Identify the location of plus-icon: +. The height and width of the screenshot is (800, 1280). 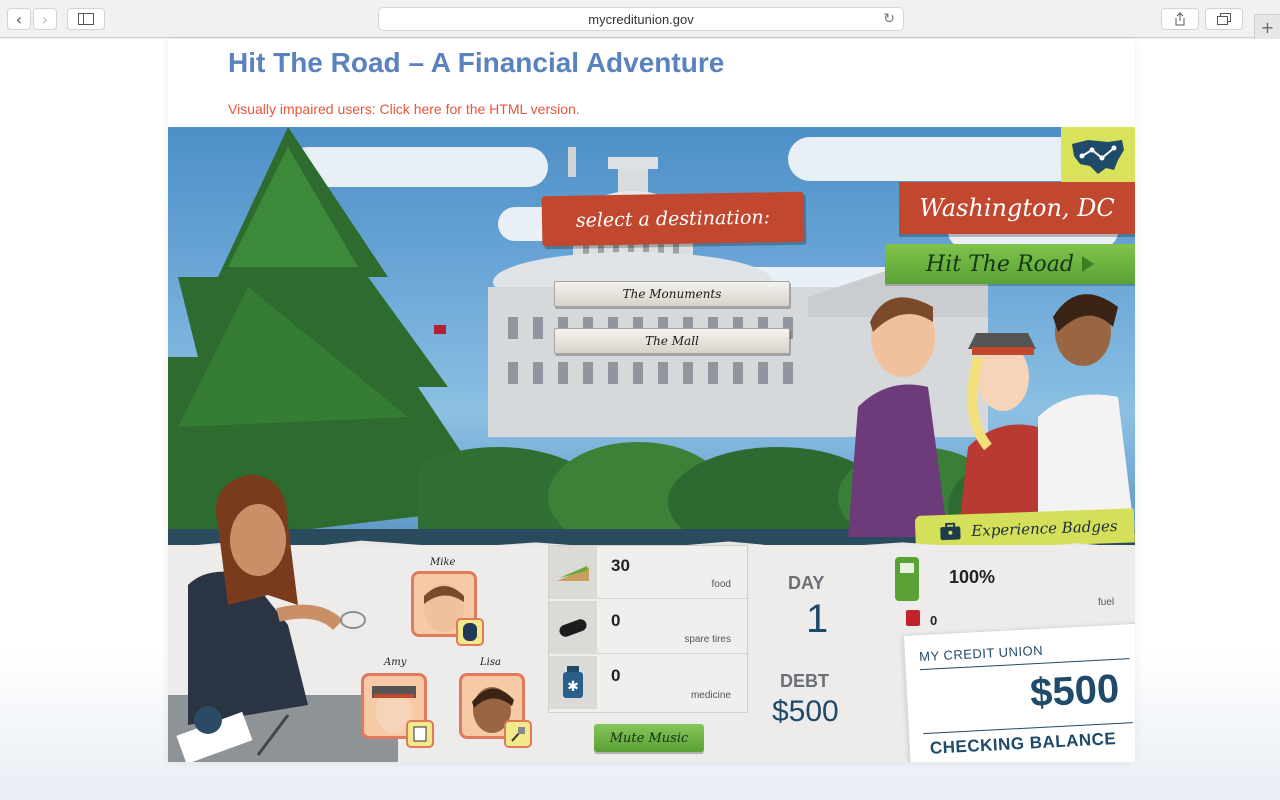
(1267, 27).